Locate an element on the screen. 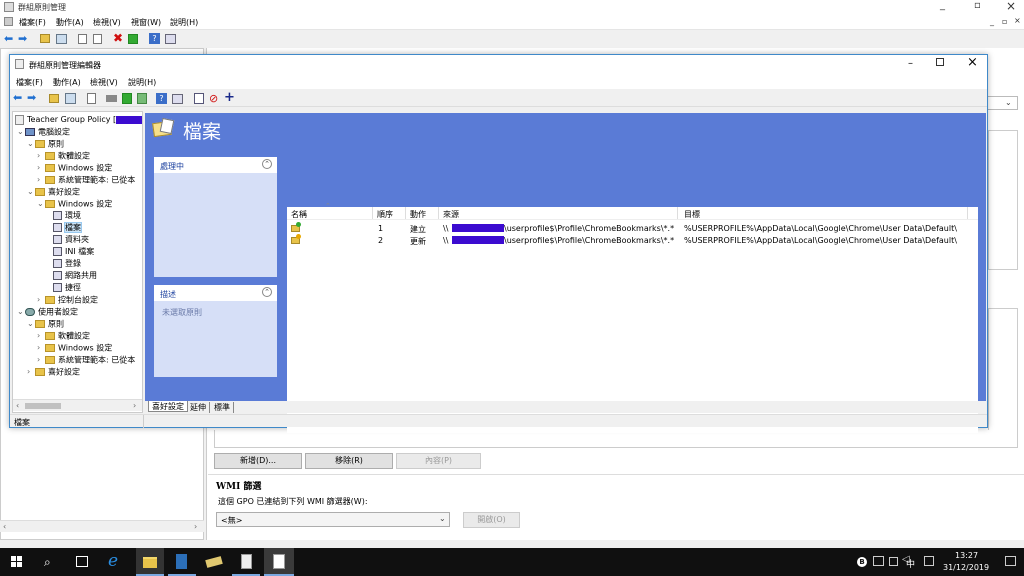 The height and width of the screenshot is (576, 1024). up-folder-icon is located at coordinates (45, 38).